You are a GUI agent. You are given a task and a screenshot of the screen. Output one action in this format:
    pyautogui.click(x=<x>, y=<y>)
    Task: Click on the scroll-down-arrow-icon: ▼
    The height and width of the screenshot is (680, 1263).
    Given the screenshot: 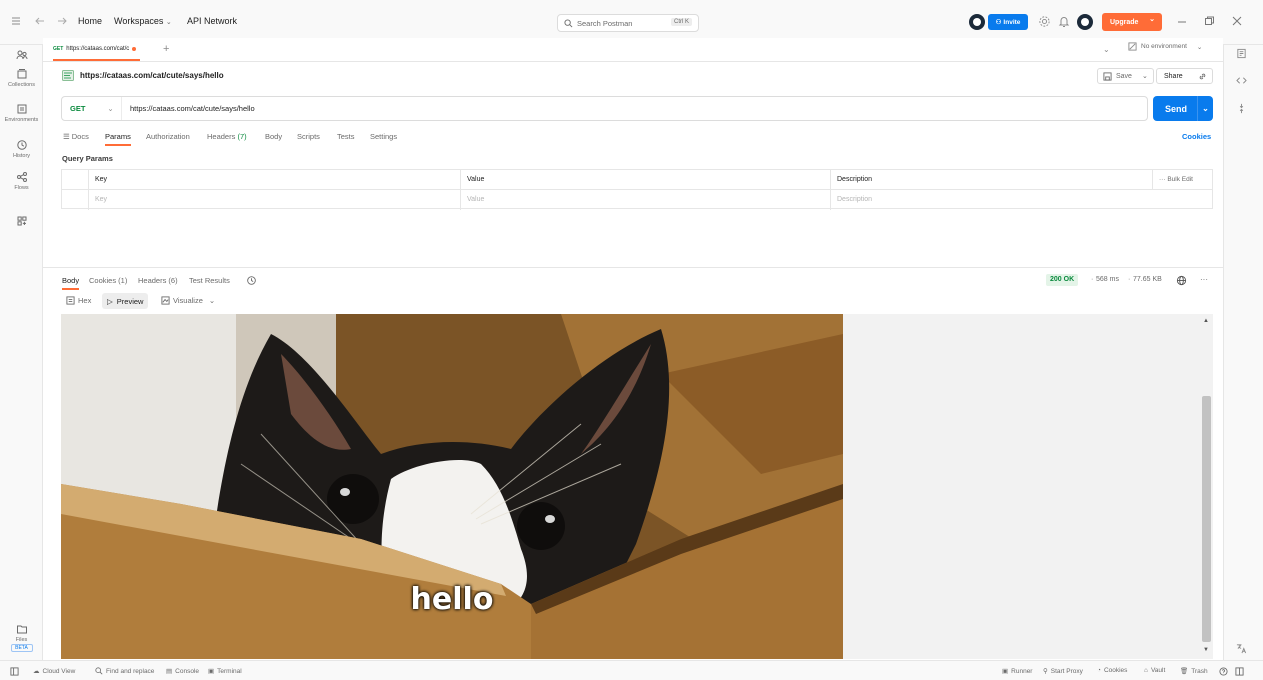 What is the action you would take?
    pyautogui.click(x=1206, y=650)
    